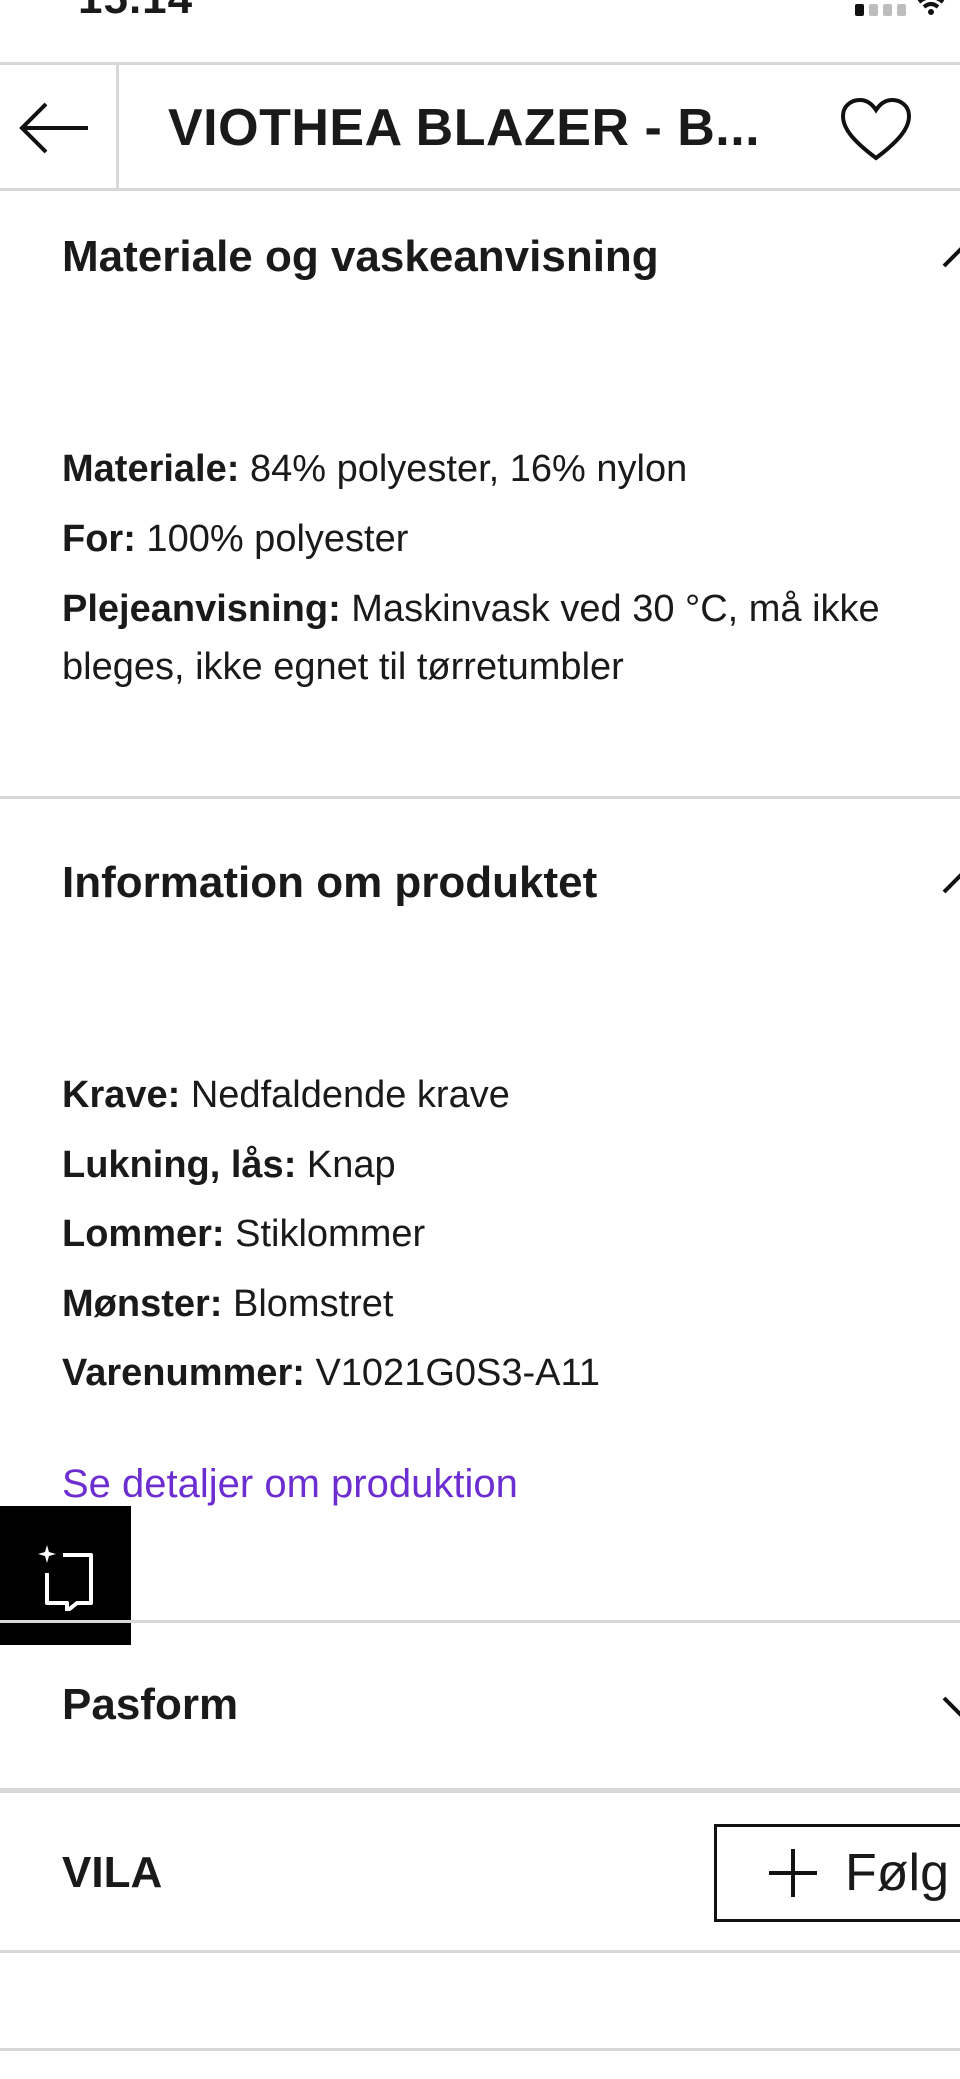 This screenshot has width=960, height=2079. What do you see at coordinates (229, 1165) in the screenshot?
I see `detail-row-closure: Lukning, lås: Knap` at bounding box center [229, 1165].